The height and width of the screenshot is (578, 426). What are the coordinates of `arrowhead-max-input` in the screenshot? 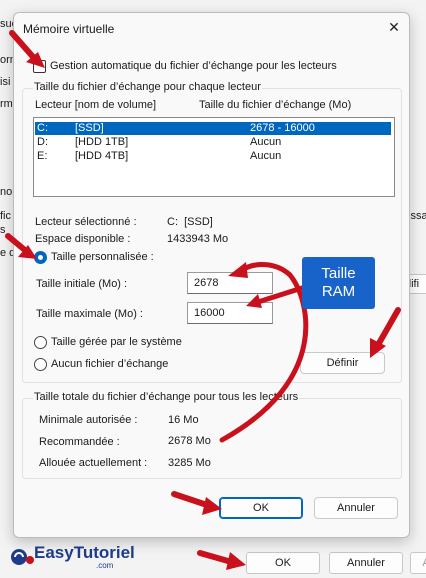 It's located at (254, 301).